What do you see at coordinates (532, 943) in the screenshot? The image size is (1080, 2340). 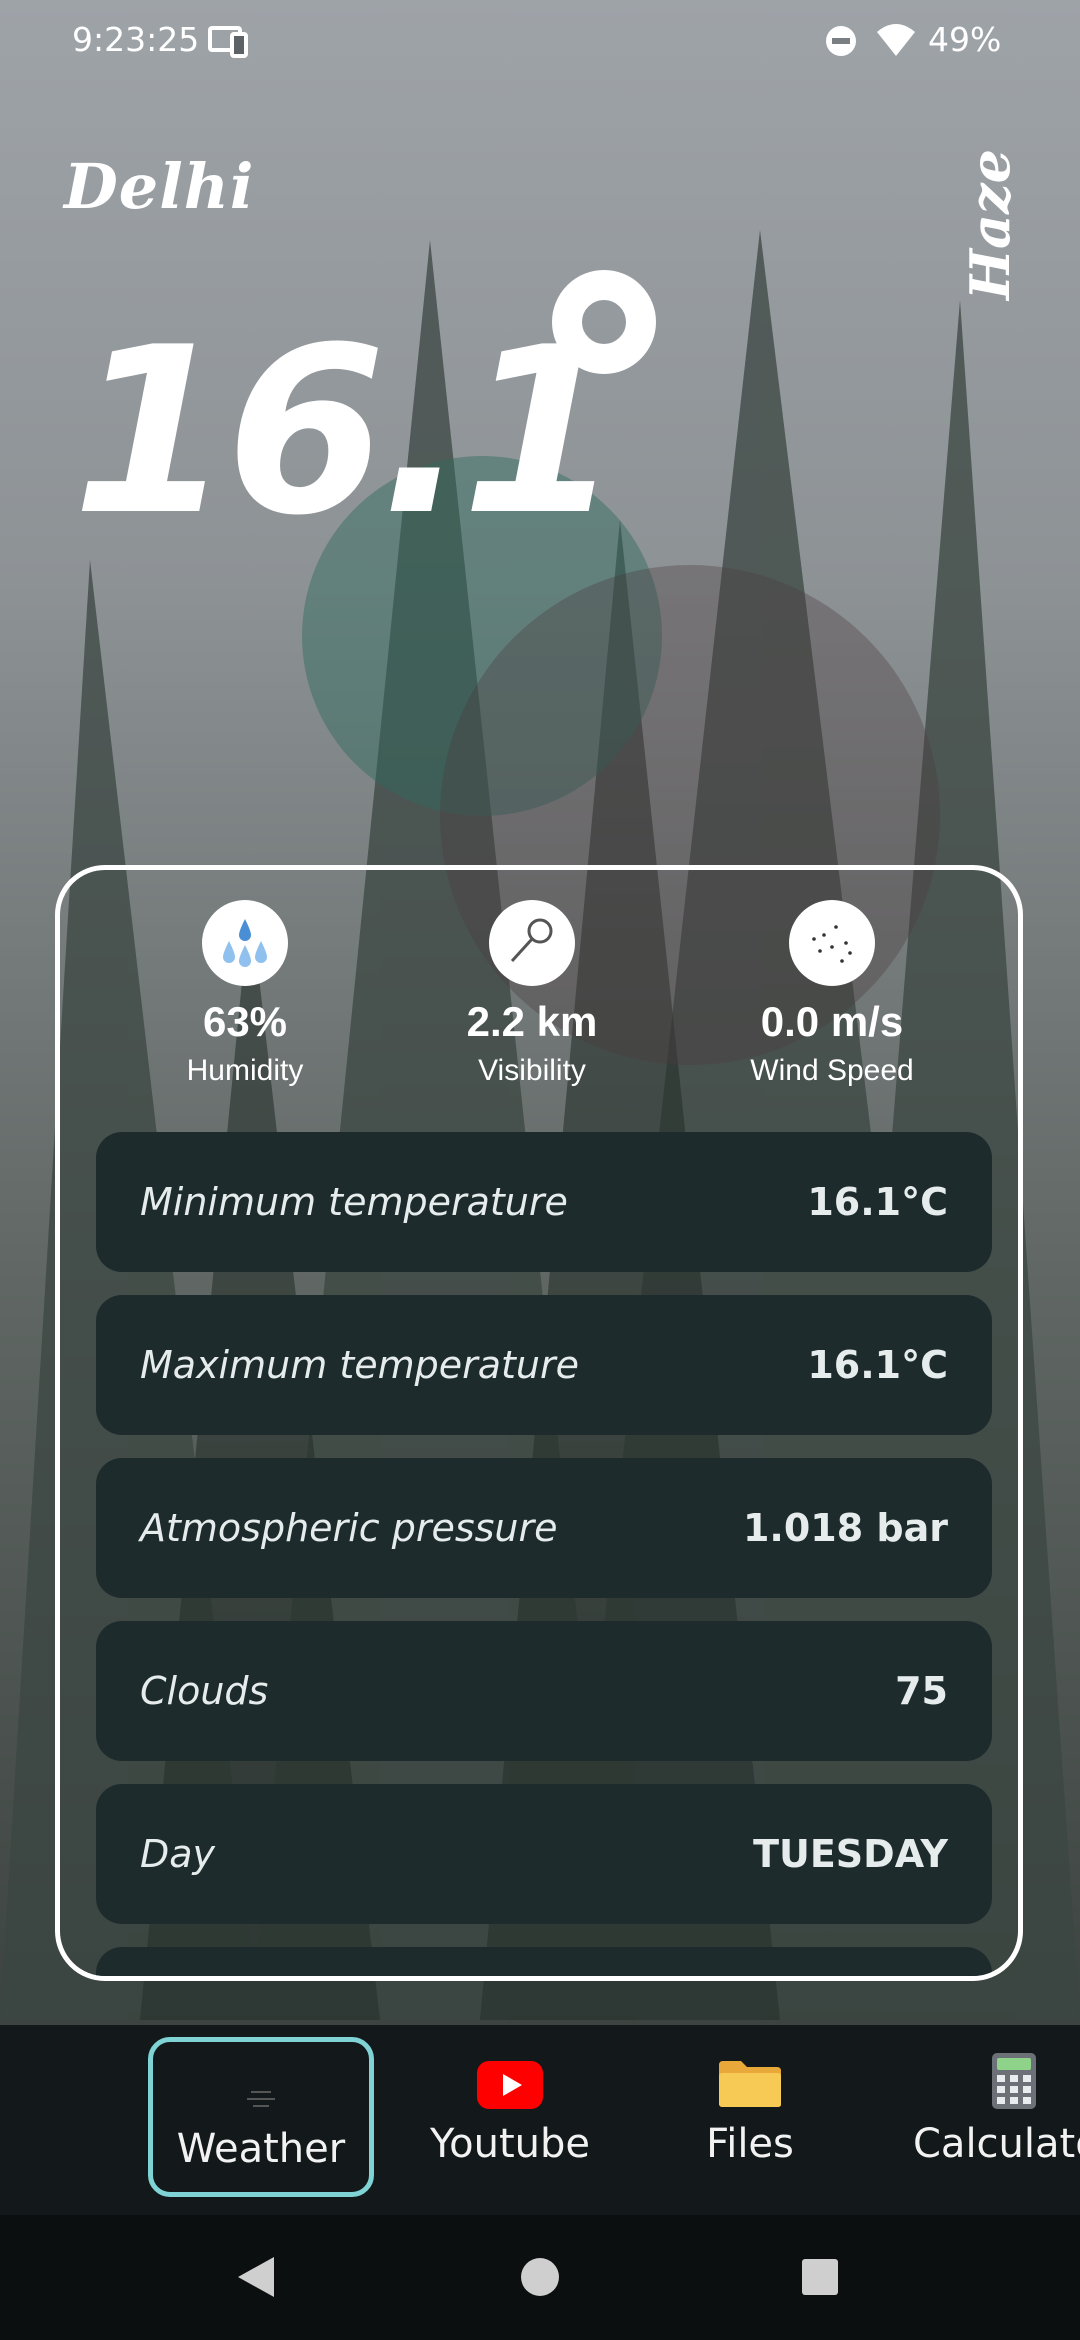 I see `magnifier-icon` at bounding box center [532, 943].